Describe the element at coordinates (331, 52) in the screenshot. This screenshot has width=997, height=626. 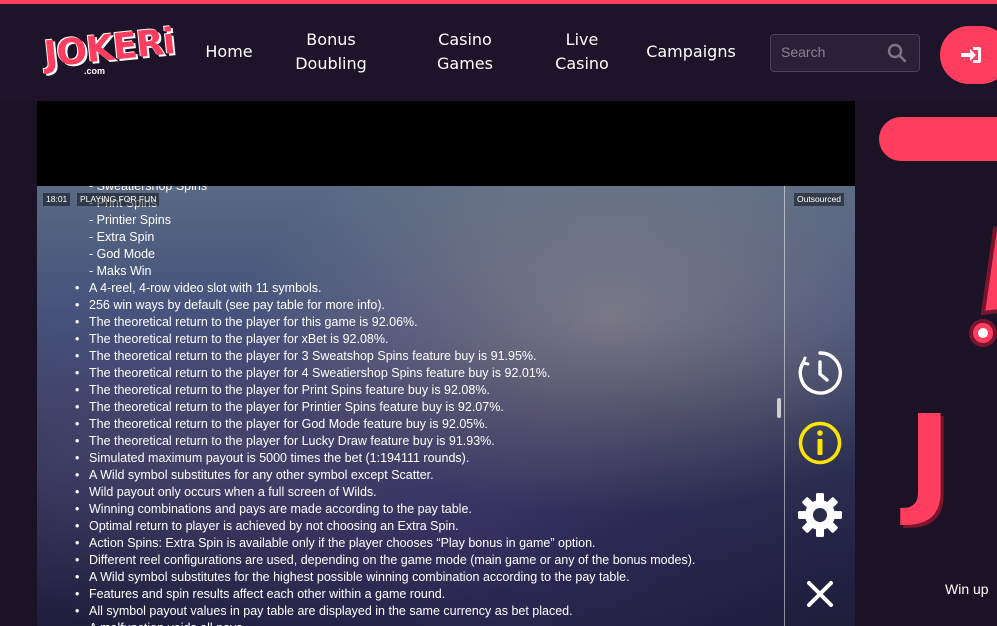
I see `nav-bonus-doubling: Bonus Doubling` at that location.